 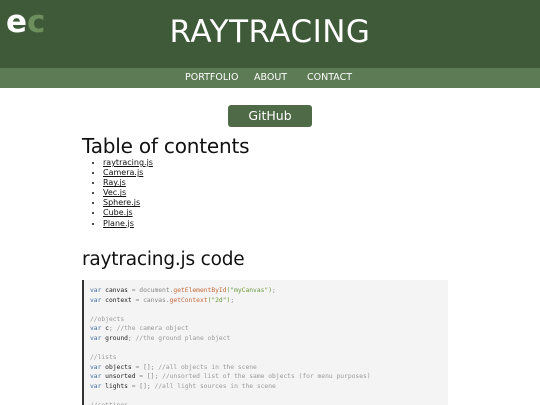 What do you see at coordinates (188, 300) in the screenshot?
I see `code-function: getContext` at bounding box center [188, 300].